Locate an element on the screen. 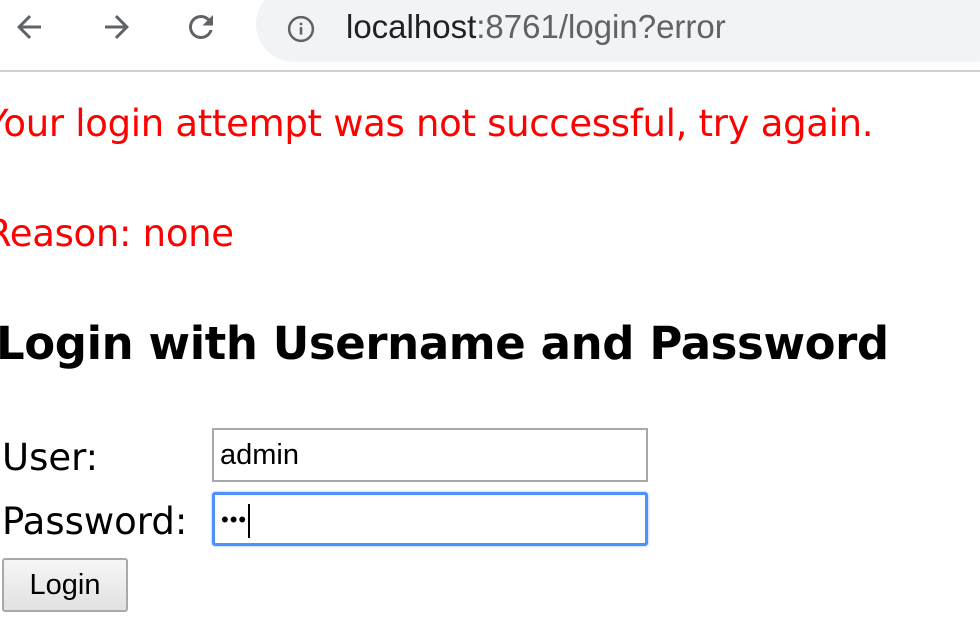  user-label: User: is located at coordinates (50, 457).